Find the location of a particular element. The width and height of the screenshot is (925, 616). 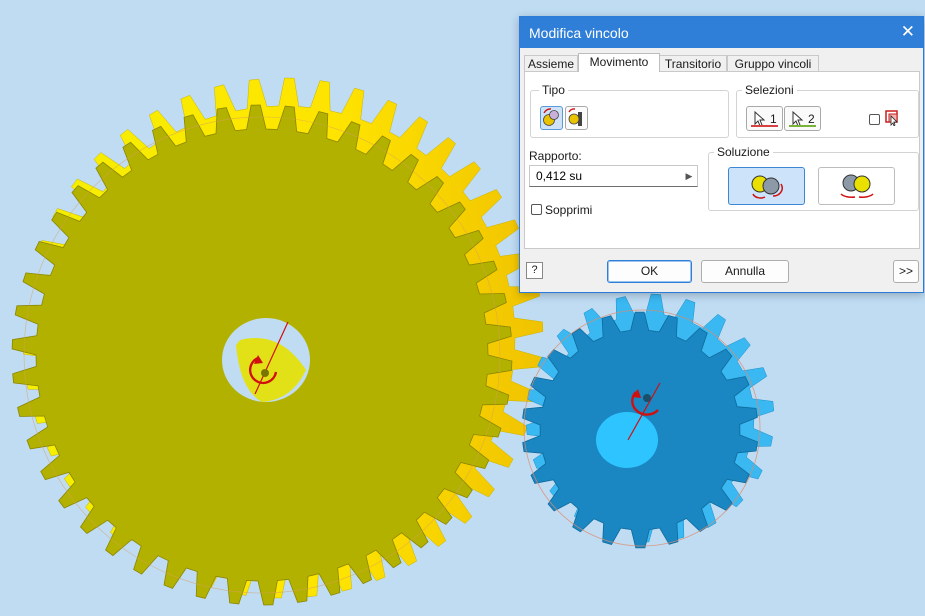

ok-button: OK is located at coordinates (649, 271).